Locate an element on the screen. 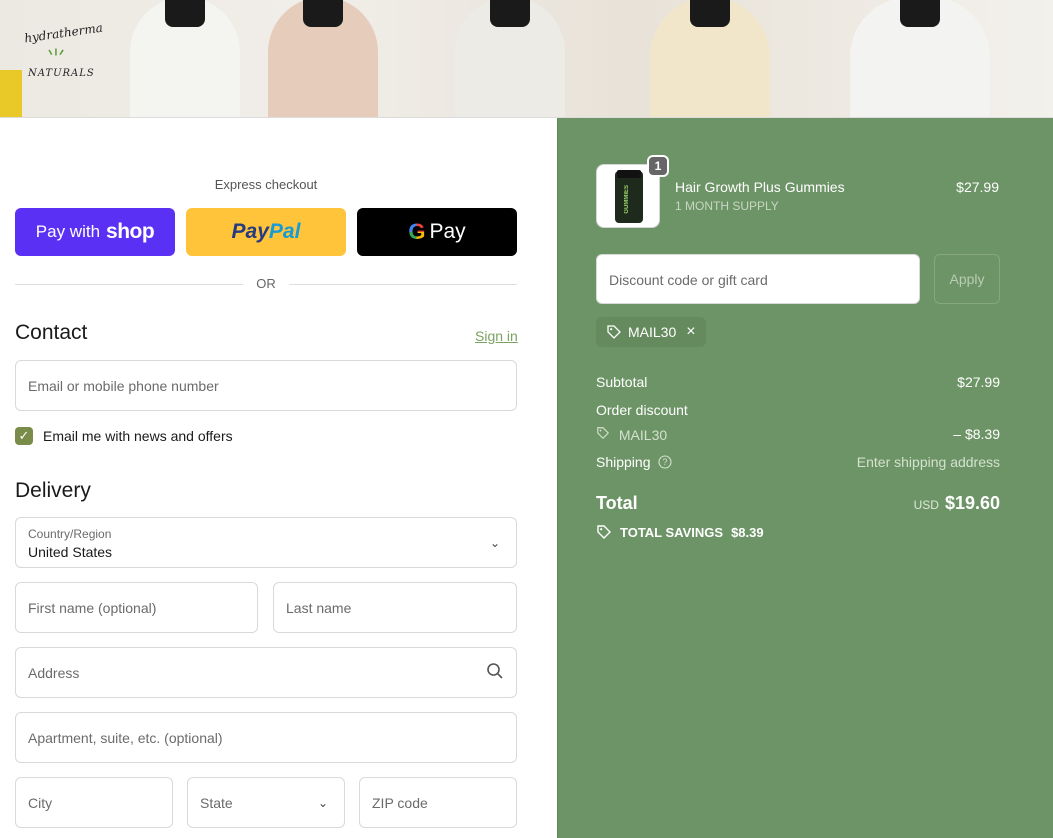  shop-pay-brand: shop is located at coordinates (130, 231).